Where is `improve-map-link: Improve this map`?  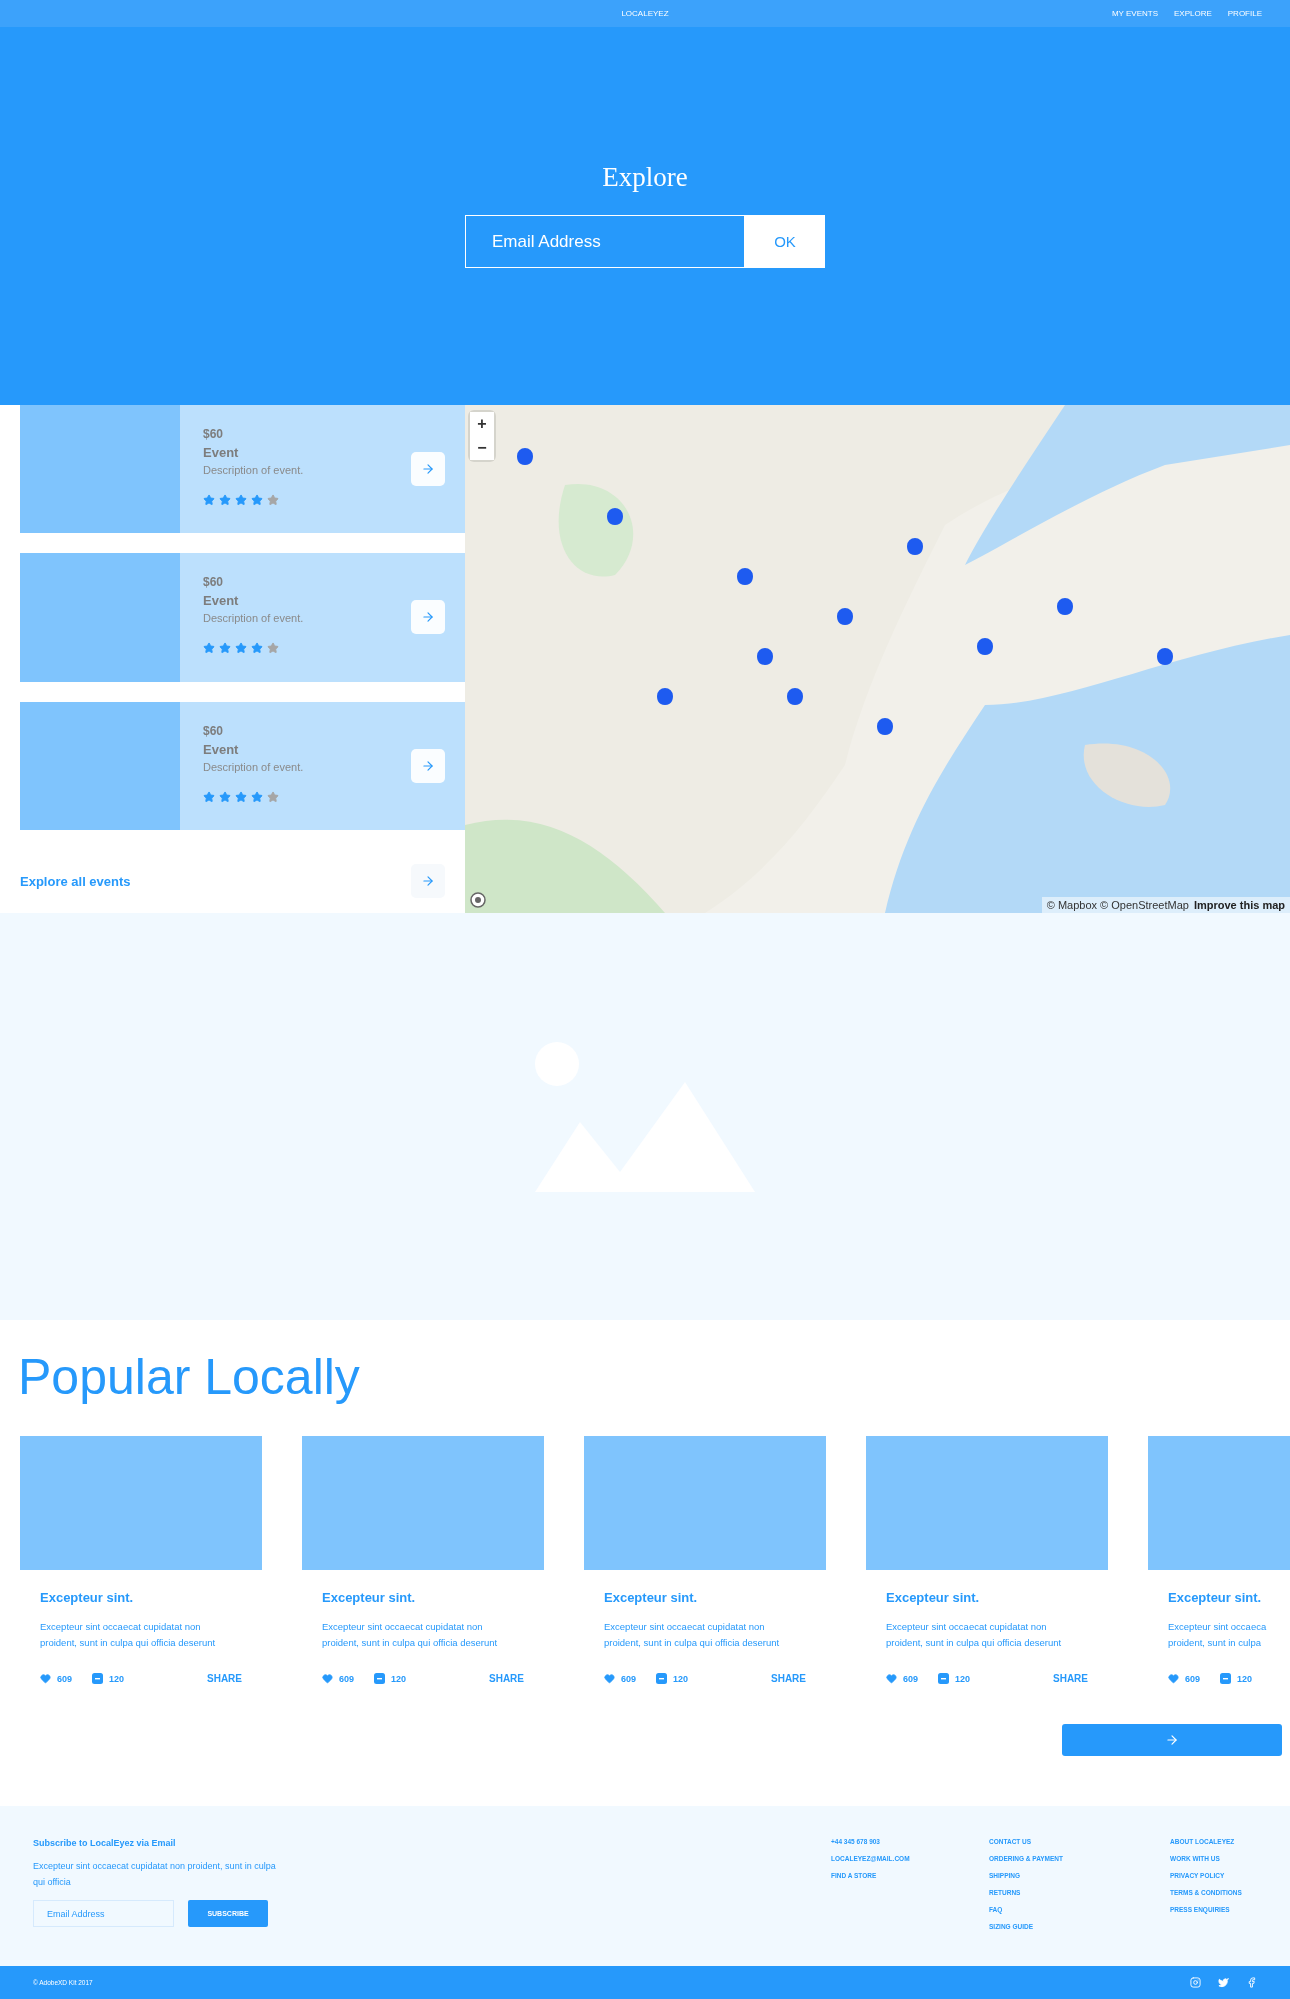
improve-map-link: Improve this map is located at coordinates (1239, 905).